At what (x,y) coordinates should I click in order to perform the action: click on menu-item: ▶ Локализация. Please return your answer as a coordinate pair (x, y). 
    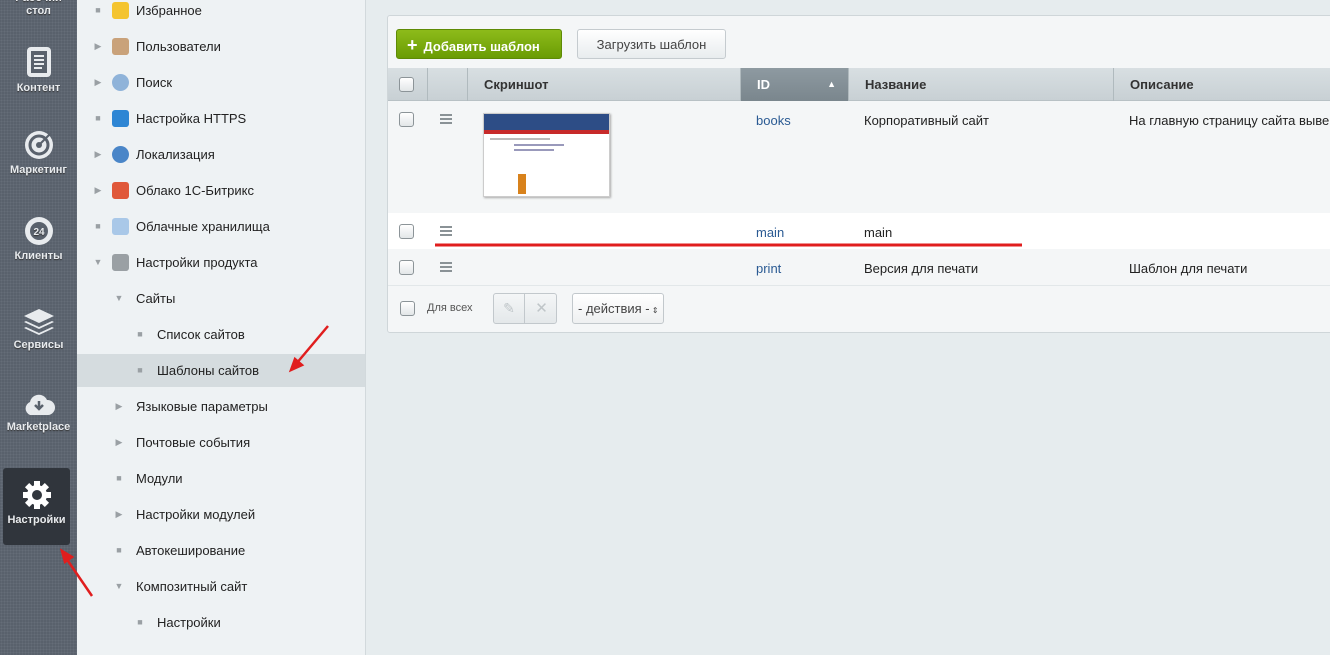
    Looking at the image, I should click on (221, 154).